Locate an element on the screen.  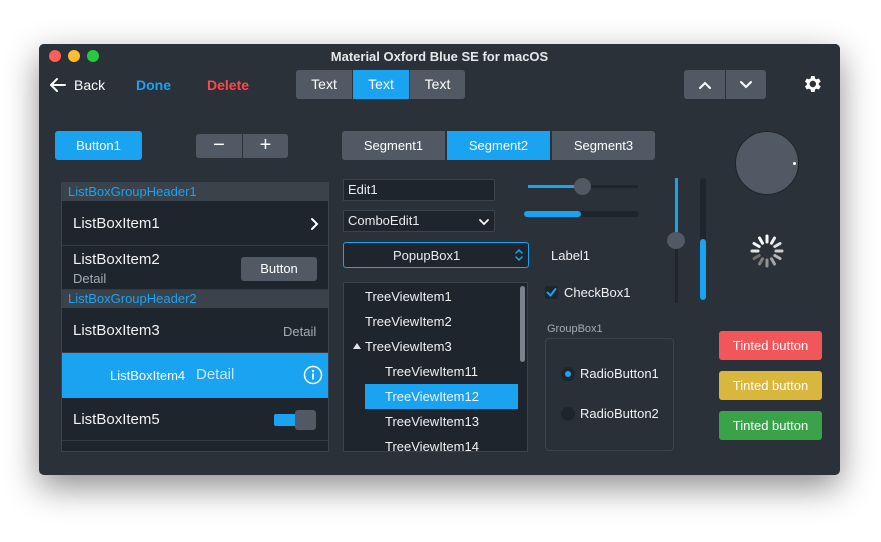
listbox-item-3-label: ListBoxItem3 is located at coordinates (116, 330).